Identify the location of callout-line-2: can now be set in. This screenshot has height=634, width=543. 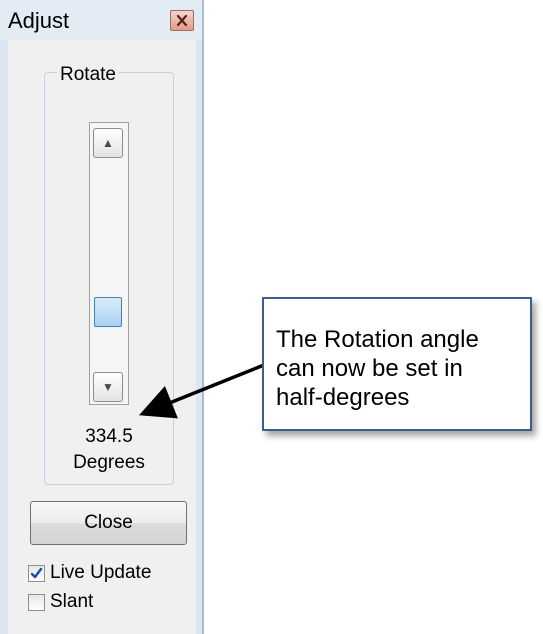
(369, 368).